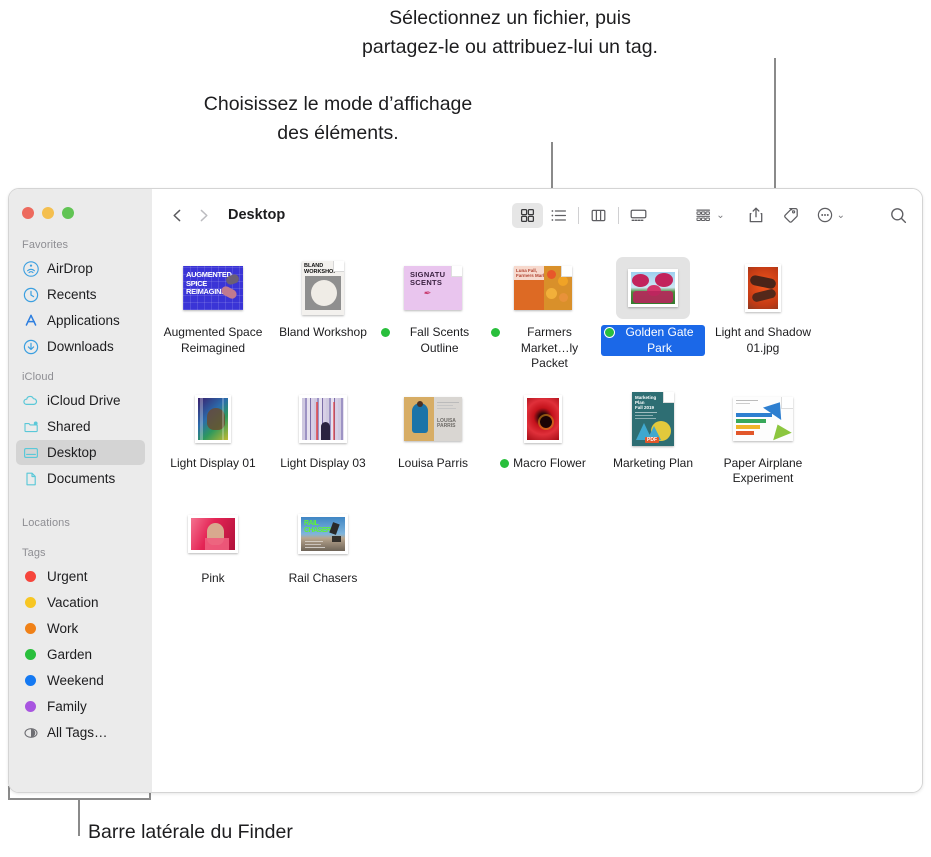 The width and height of the screenshot is (931, 857). What do you see at coordinates (68, 213) in the screenshot?
I see `zoom-button` at bounding box center [68, 213].